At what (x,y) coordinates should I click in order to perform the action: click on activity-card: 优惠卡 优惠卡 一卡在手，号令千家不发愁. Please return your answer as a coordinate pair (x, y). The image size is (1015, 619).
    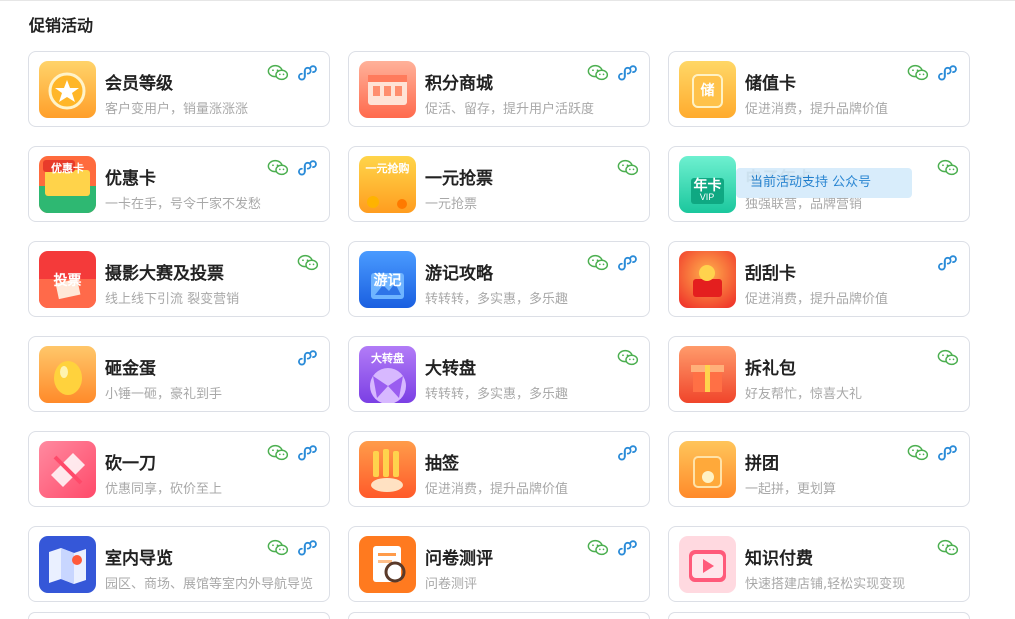
    Looking at the image, I should click on (179, 184).